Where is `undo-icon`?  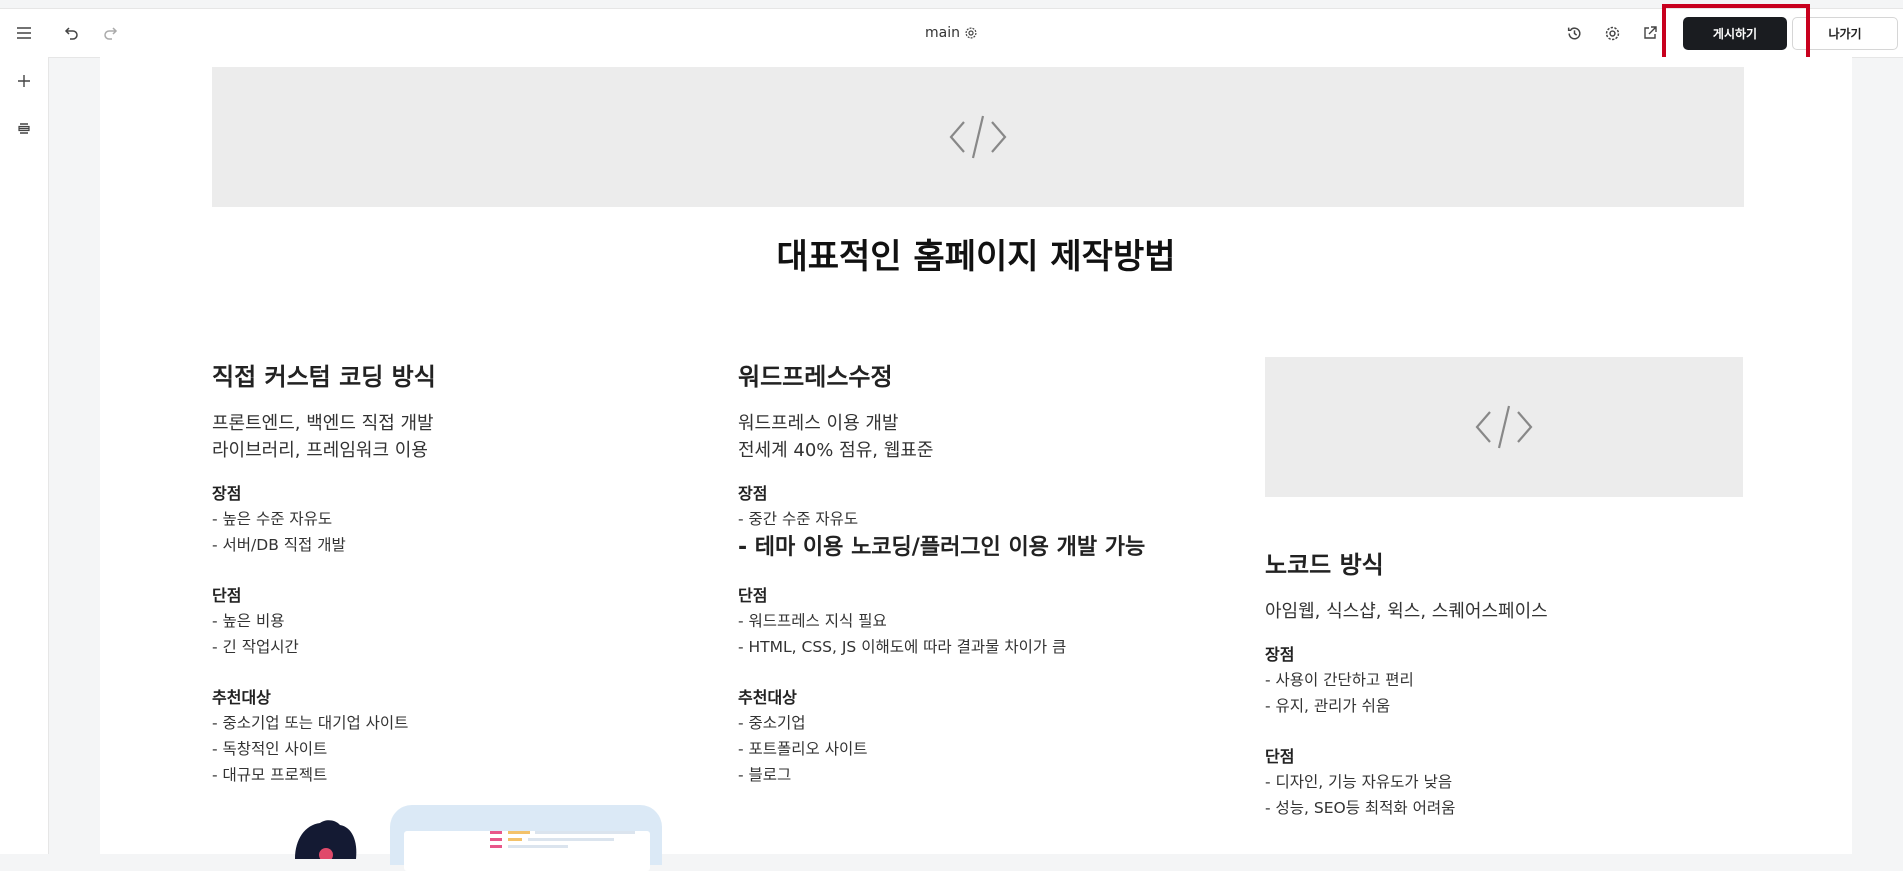
undo-icon is located at coordinates (72, 33).